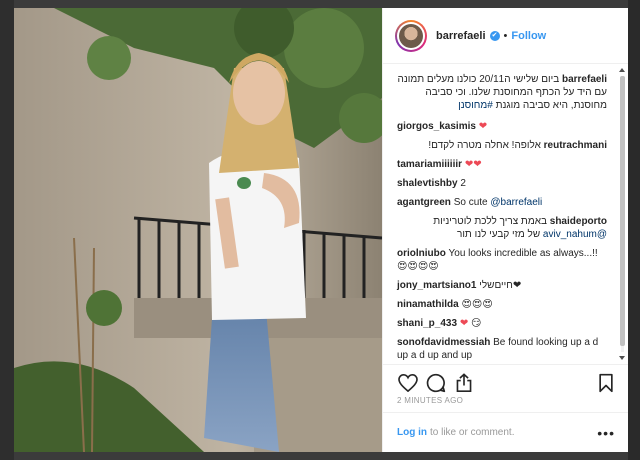 The height and width of the screenshot is (460, 640). What do you see at coordinates (502, 183) in the screenshot?
I see `comment-item: shalevtishby 2` at bounding box center [502, 183].